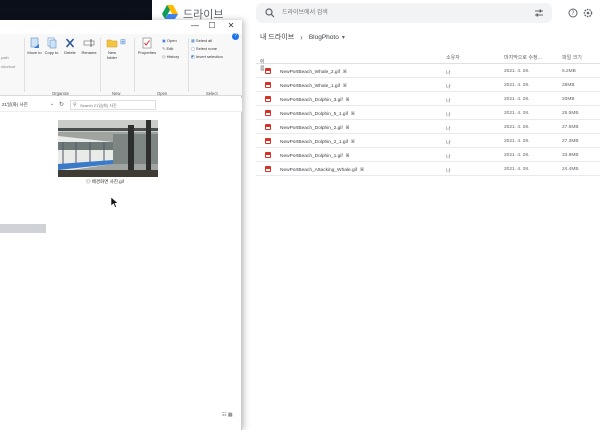 The width and height of the screenshot is (600, 430). I want to click on drive-search-box, so click(404, 13).